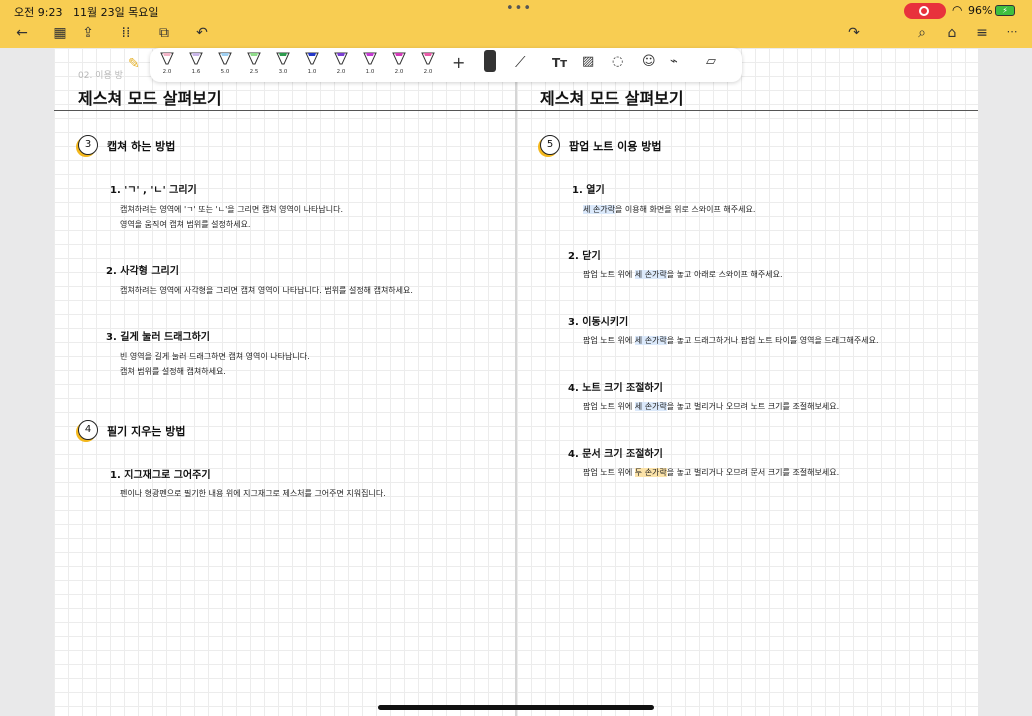 This screenshot has height=716, width=1032. What do you see at coordinates (158, 337) in the screenshot?
I see `item-label: 3. 길게 눌러 드래그하기` at bounding box center [158, 337].